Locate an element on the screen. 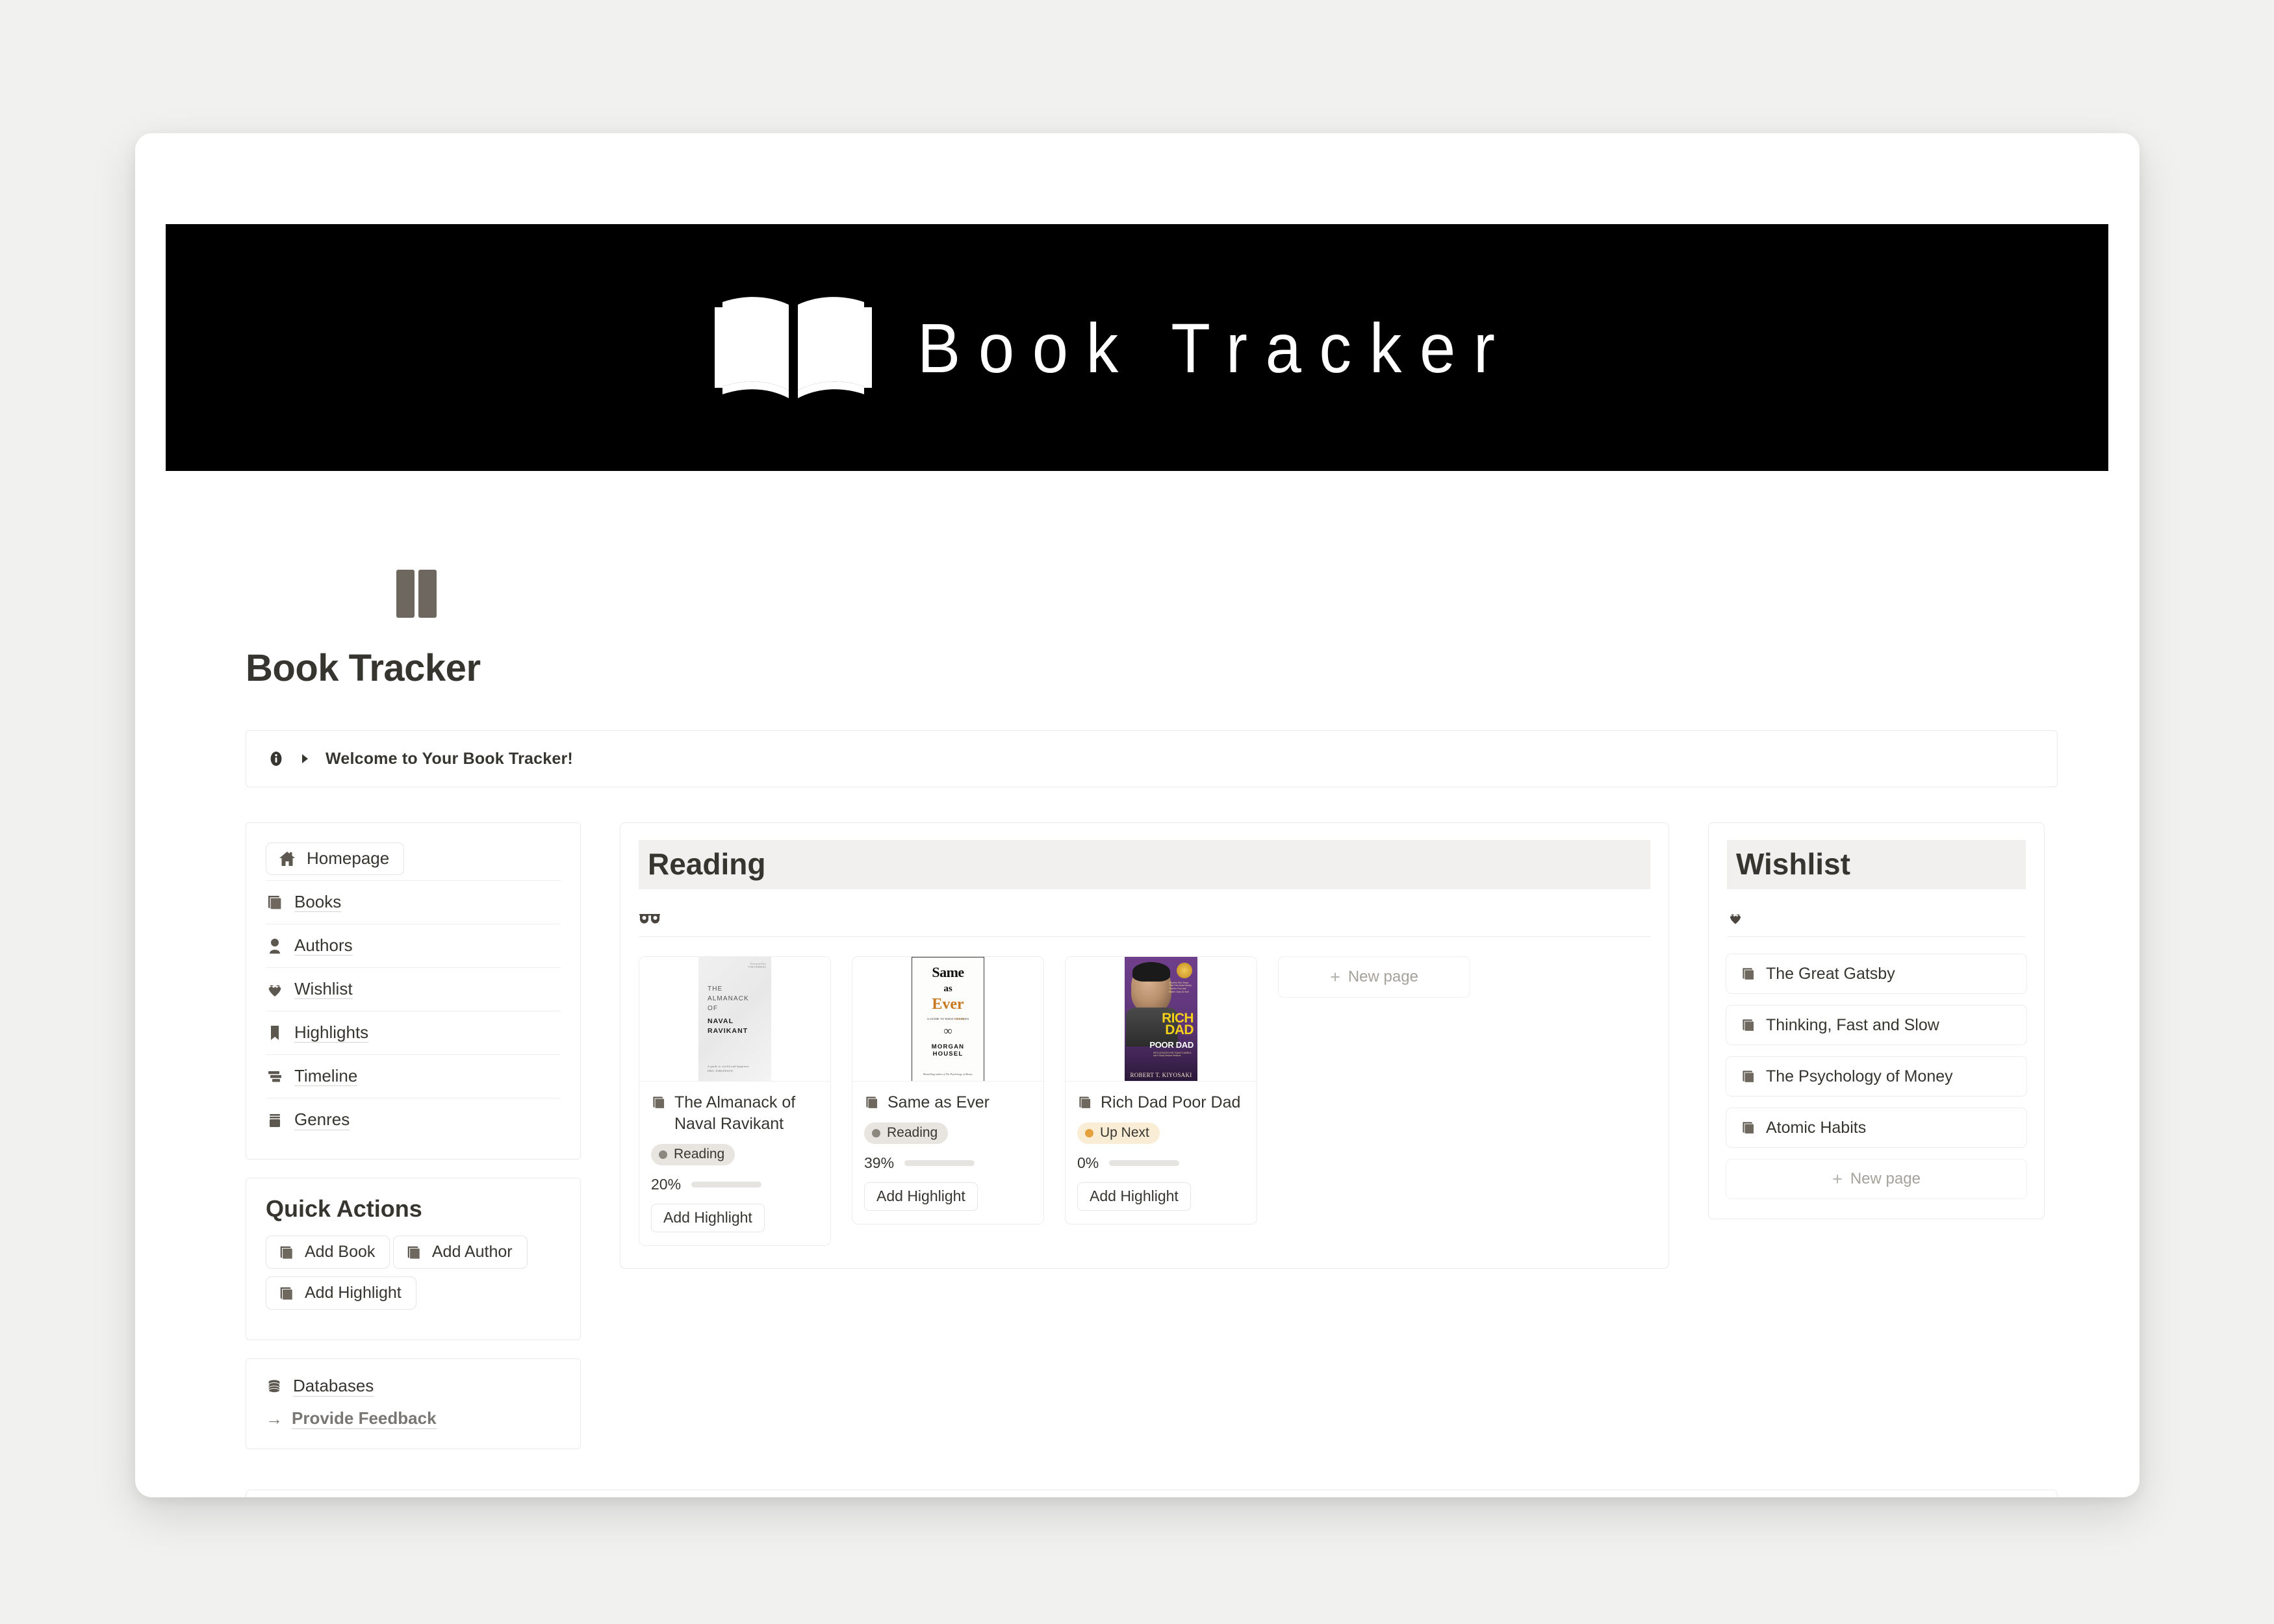 Image resolution: width=2274 pixels, height=1624 pixels. sidebar-item-genres: Genres is located at coordinates (413, 1120).